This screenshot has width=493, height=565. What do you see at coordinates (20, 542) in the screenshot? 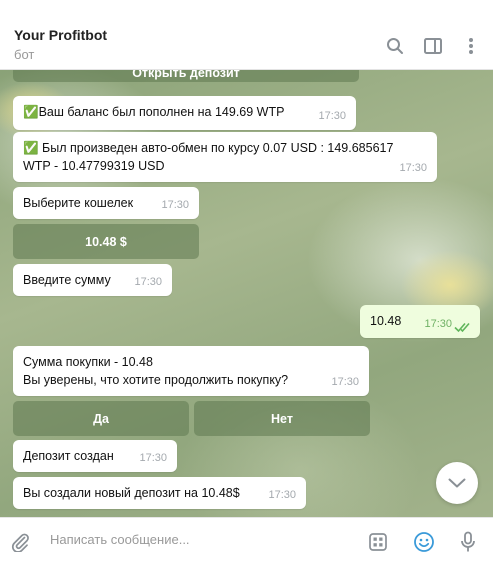
I see `paperclip-icon` at bounding box center [20, 542].